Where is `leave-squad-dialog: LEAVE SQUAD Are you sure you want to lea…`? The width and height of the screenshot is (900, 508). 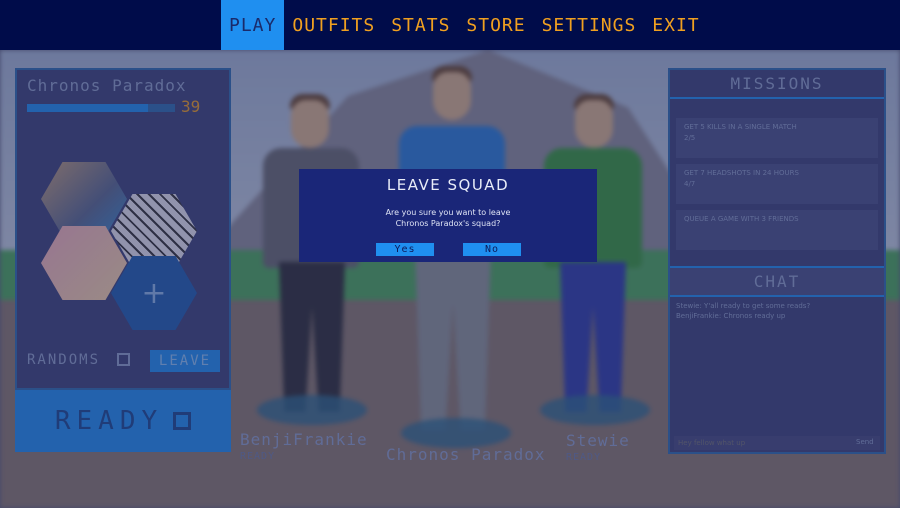
leave-squad-dialog: LEAVE SQUAD Are you sure you want to lea… is located at coordinates (448, 215).